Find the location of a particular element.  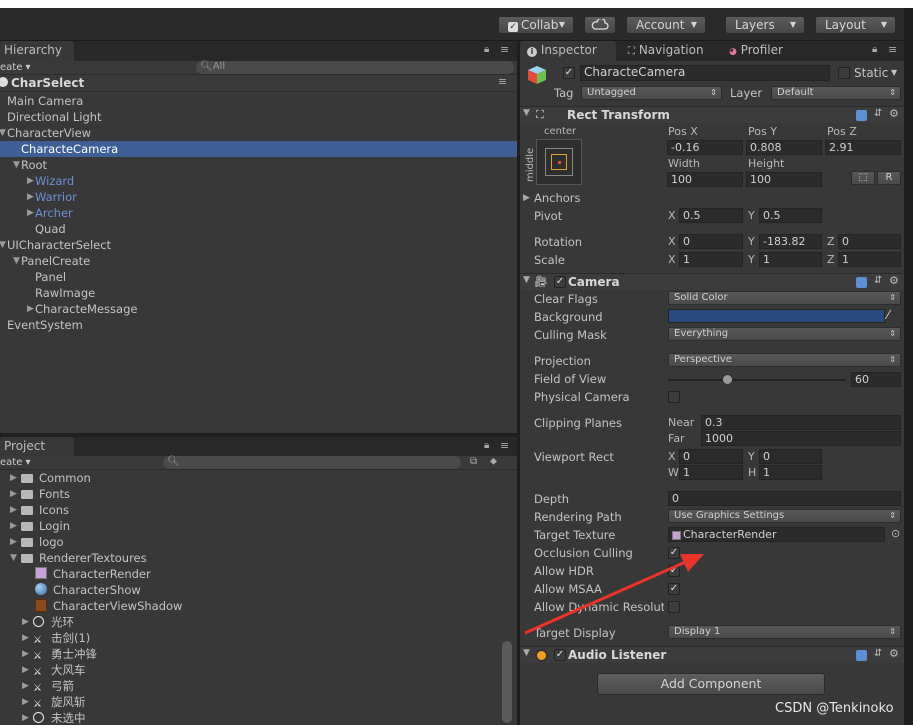

camera-enabled-checkbox: ✓ is located at coordinates (560, 282).